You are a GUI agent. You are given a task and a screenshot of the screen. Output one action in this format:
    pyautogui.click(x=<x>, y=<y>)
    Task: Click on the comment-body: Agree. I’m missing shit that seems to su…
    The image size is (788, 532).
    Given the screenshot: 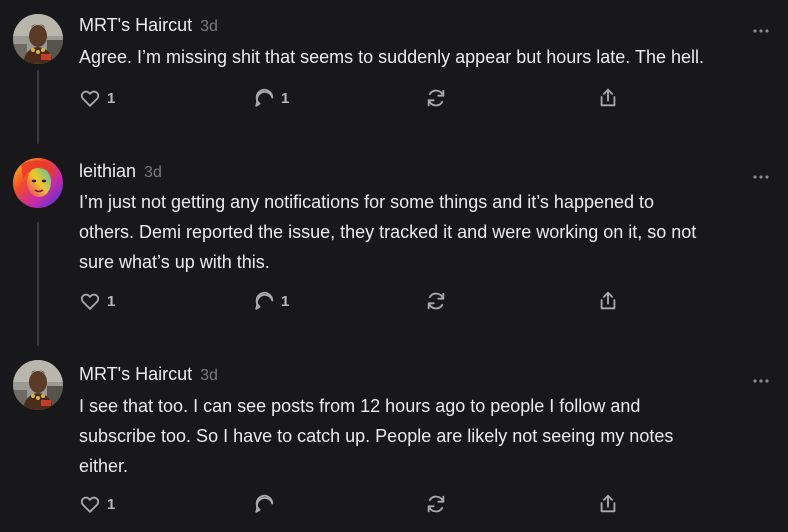 What is the action you would take?
    pyautogui.click(x=391, y=57)
    